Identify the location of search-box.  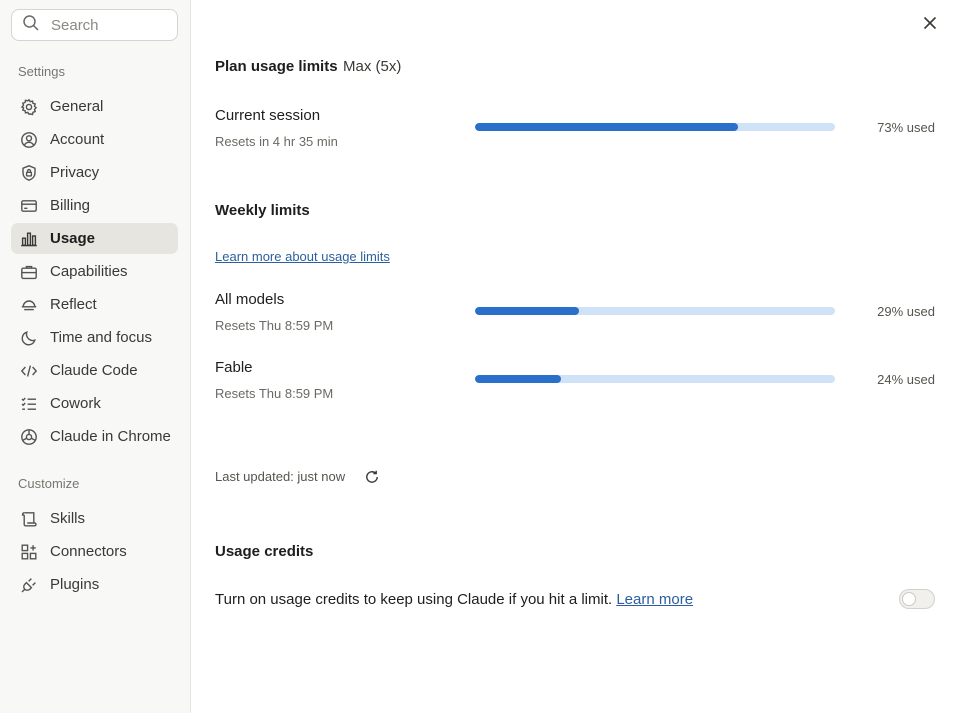
(94, 25).